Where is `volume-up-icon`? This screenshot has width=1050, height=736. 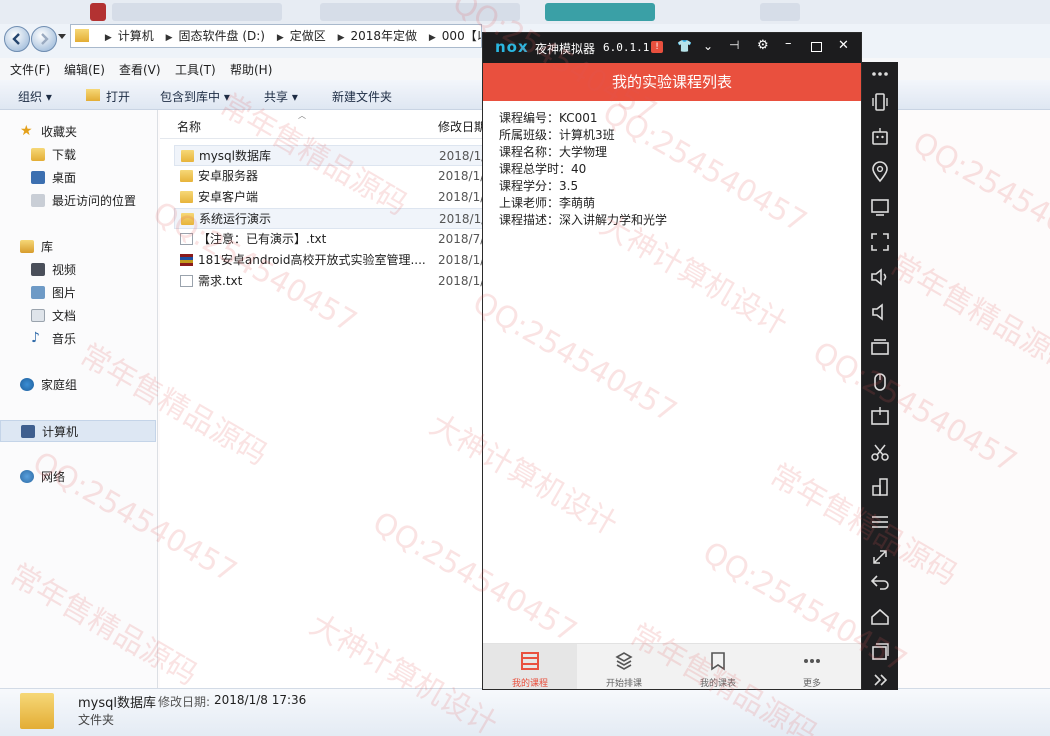
volume-up-icon is located at coordinates (880, 277).